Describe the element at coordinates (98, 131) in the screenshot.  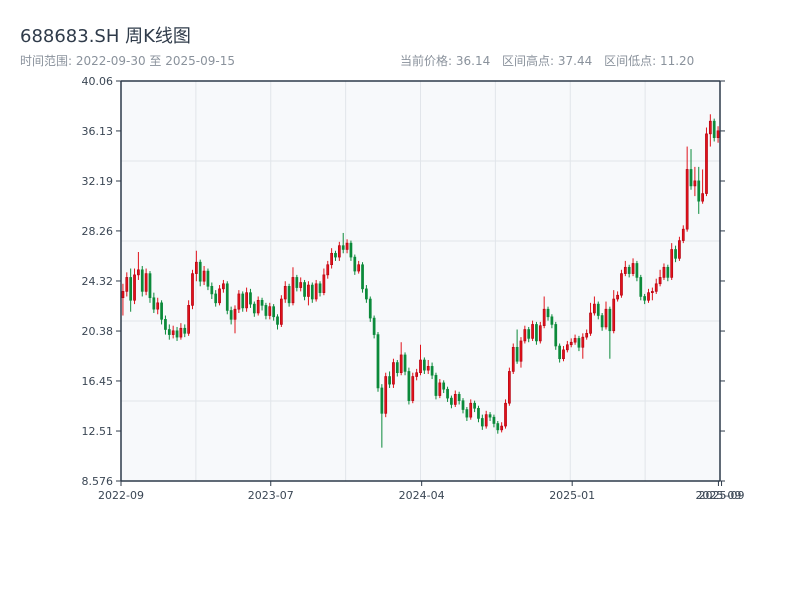
I see `y-tick-label: 36.13` at that location.